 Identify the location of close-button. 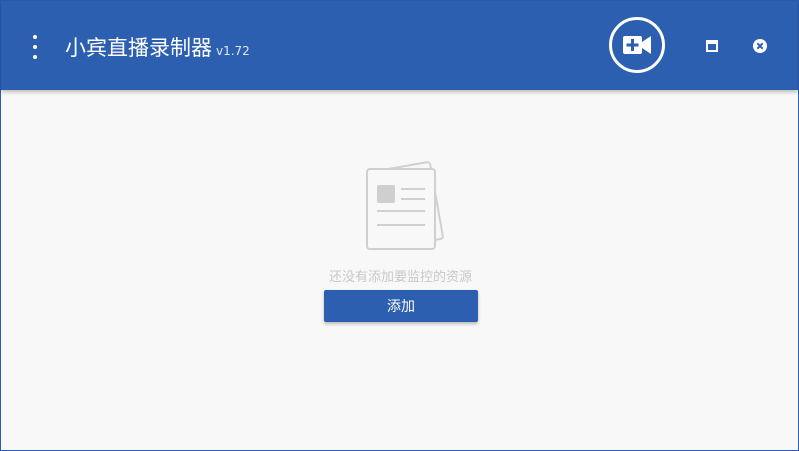
(760, 46).